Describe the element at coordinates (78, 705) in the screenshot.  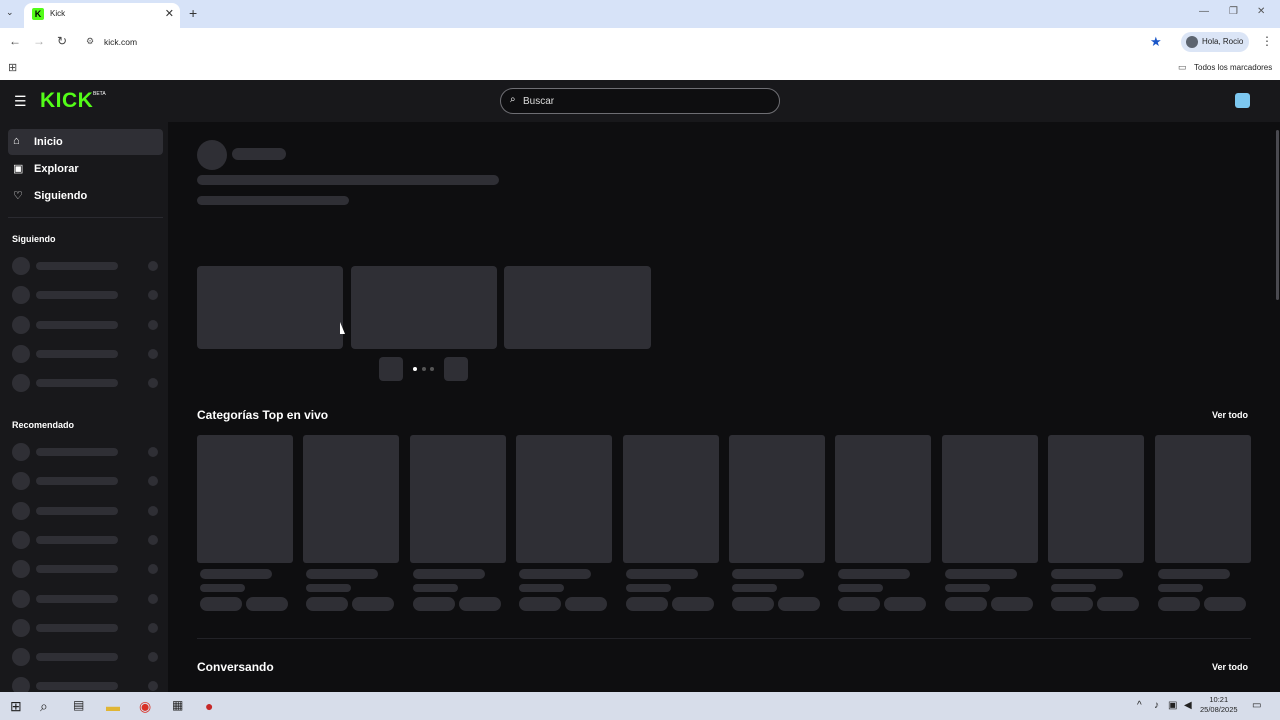
I see `task-view-icon: ▤` at that location.